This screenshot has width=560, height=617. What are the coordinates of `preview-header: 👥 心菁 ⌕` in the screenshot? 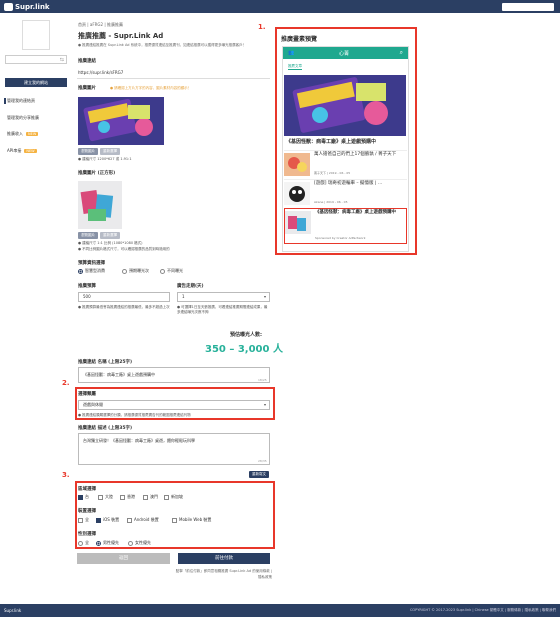 It's located at (345, 53).